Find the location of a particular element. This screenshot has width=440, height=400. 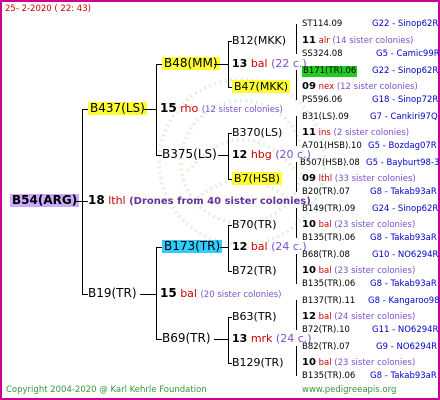

gen1-upper-queen: B437(LS) is located at coordinates (117, 108).